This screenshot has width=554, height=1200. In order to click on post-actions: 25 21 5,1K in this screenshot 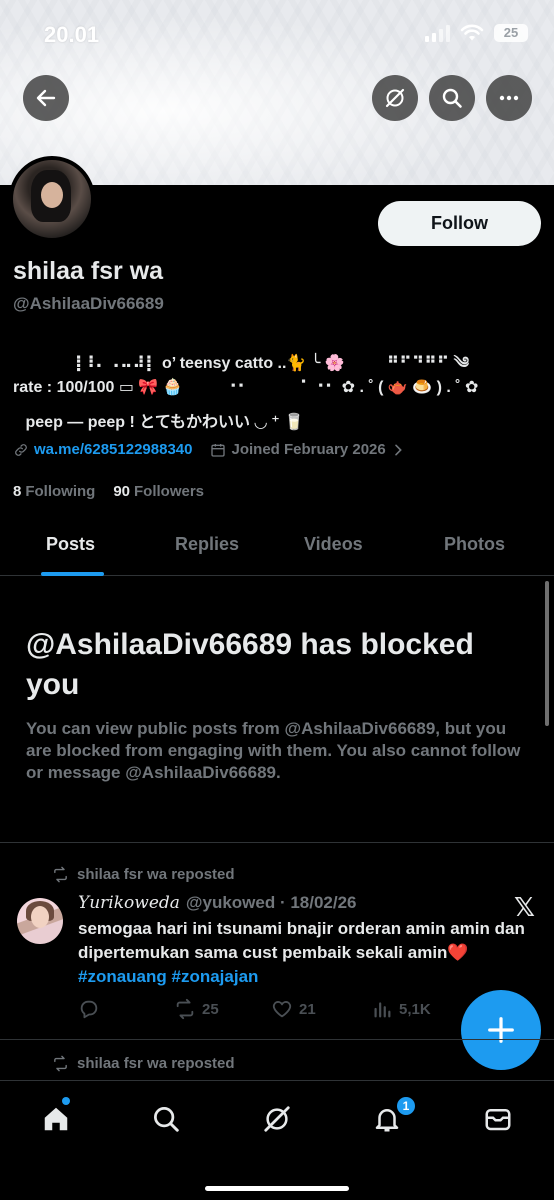, I will do `click(268, 1010)`.